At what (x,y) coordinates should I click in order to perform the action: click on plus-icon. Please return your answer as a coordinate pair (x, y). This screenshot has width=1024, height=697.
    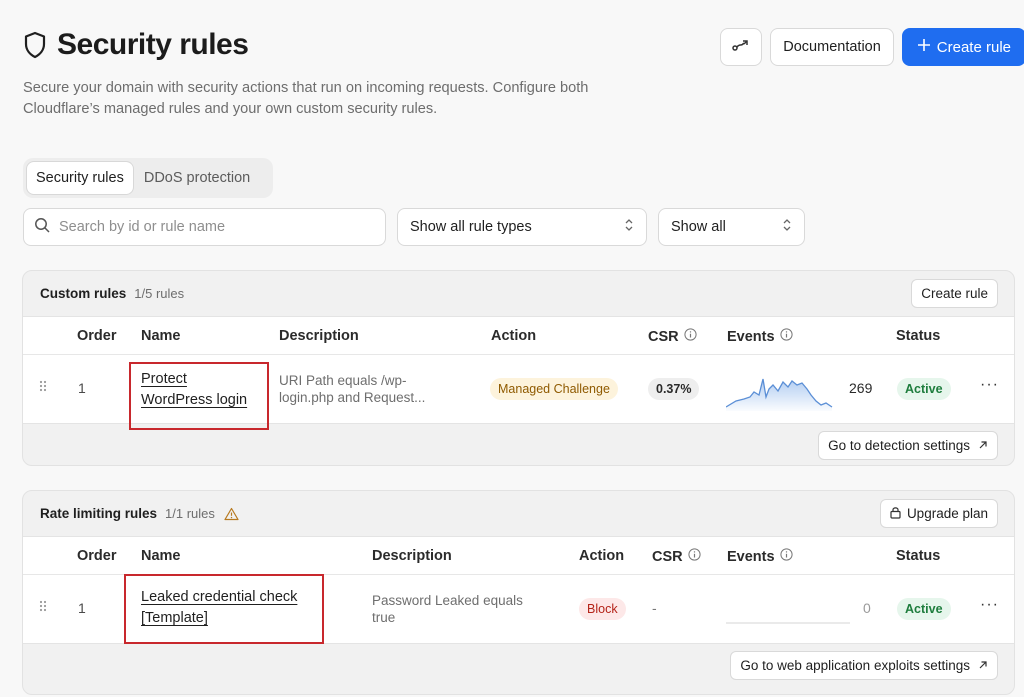
    Looking at the image, I should click on (924, 47).